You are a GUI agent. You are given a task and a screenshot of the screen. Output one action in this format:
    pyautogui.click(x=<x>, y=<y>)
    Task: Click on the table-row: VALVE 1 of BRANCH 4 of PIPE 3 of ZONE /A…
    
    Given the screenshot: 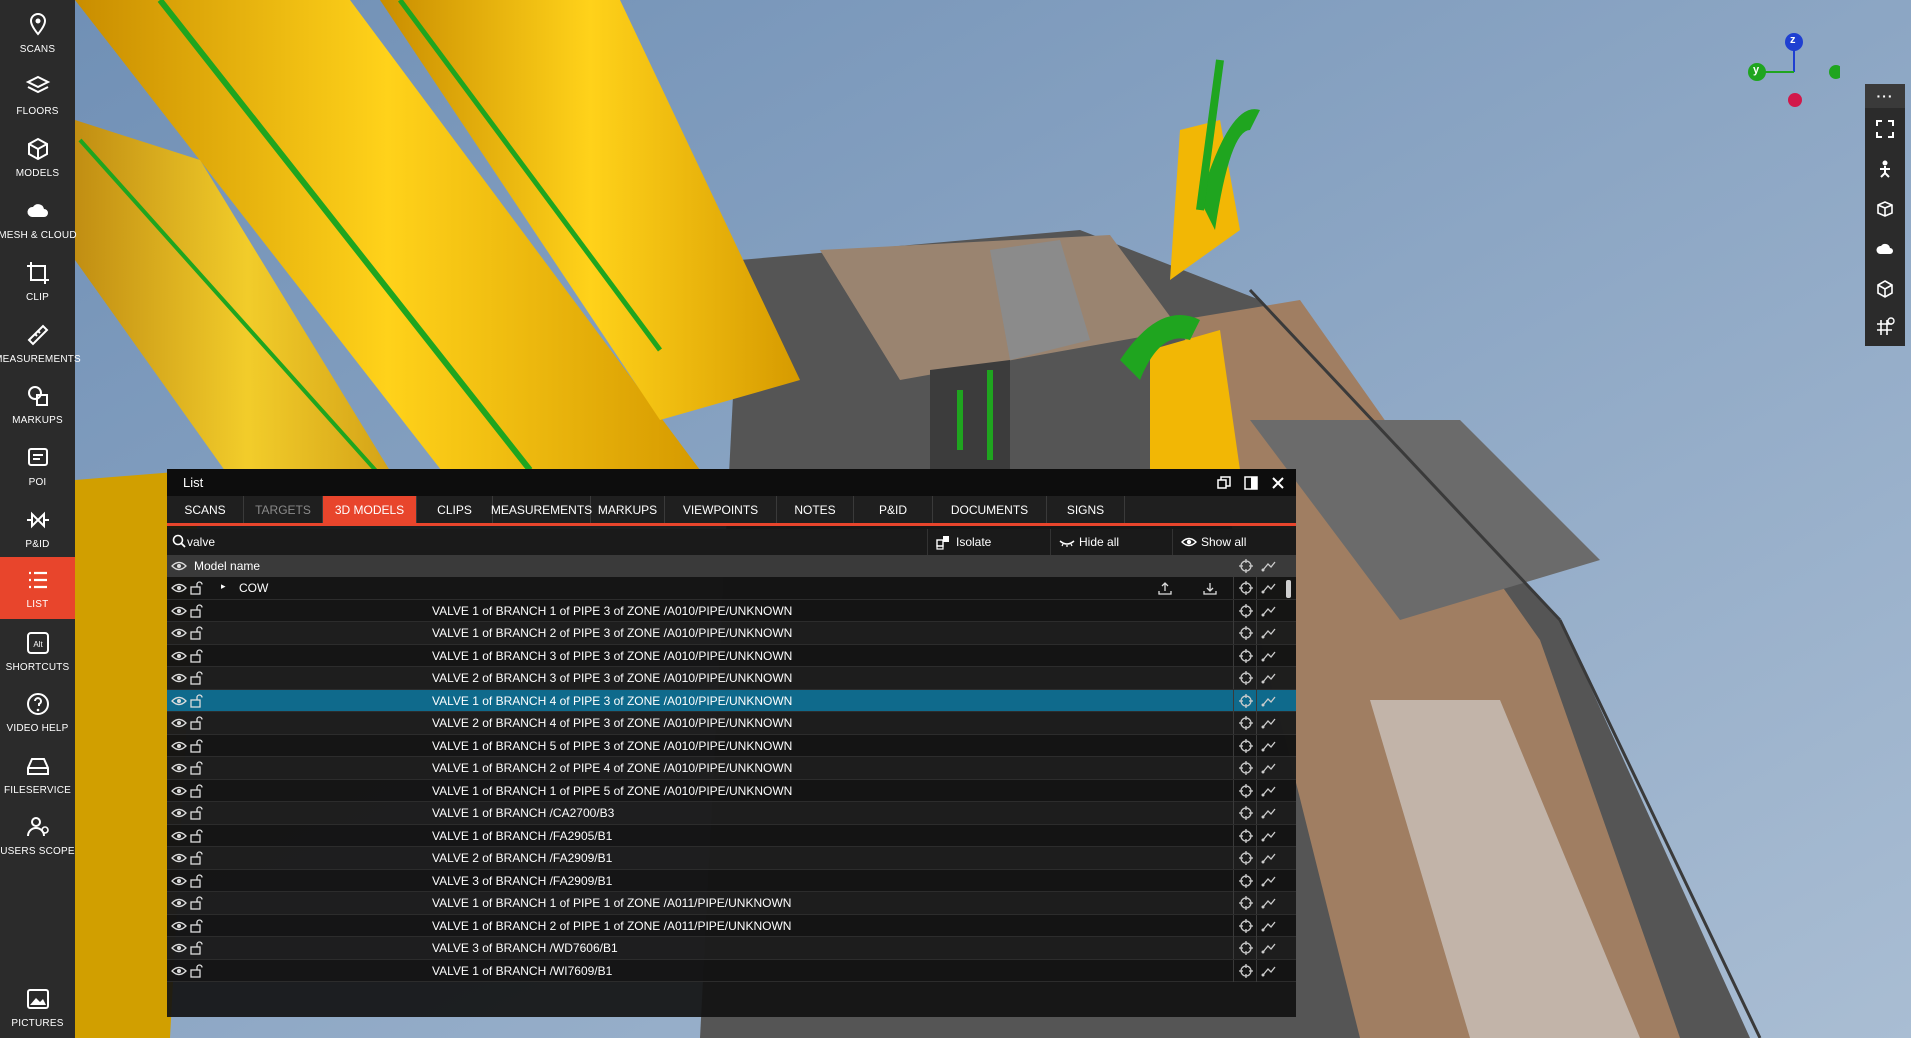 What is the action you would take?
    pyautogui.click(x=731, y=700)
    